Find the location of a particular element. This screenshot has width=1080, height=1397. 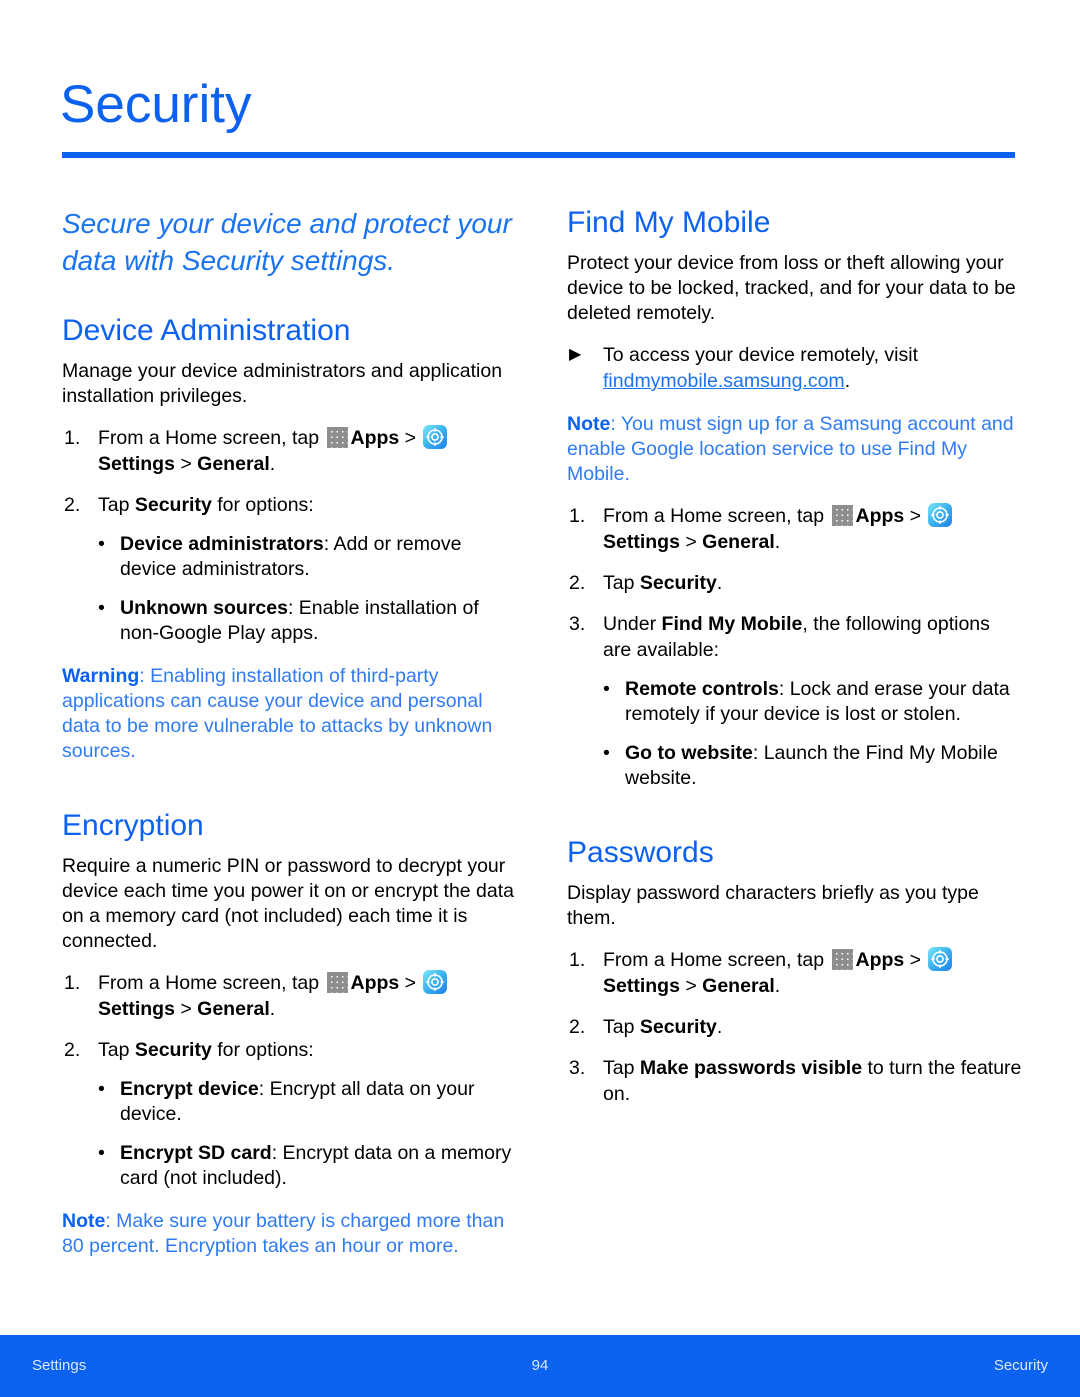

step-number: 3. is located at coordinates (577, 624).